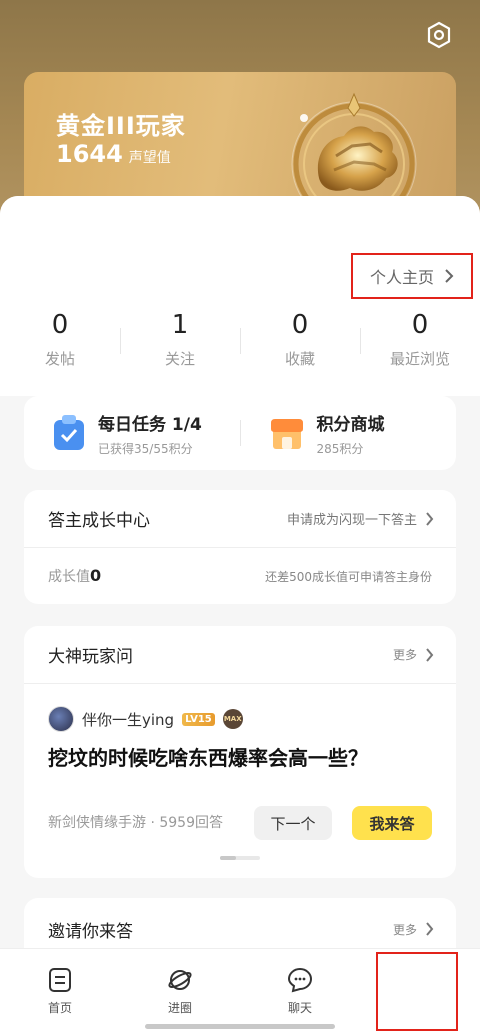 Image resolution: width=480 pixels, height=1031 pixels. What do you see at coordinates (69, 577) in the screenshot?
I see `growth-value-label: 成长值` at bounding box center [69, 577].